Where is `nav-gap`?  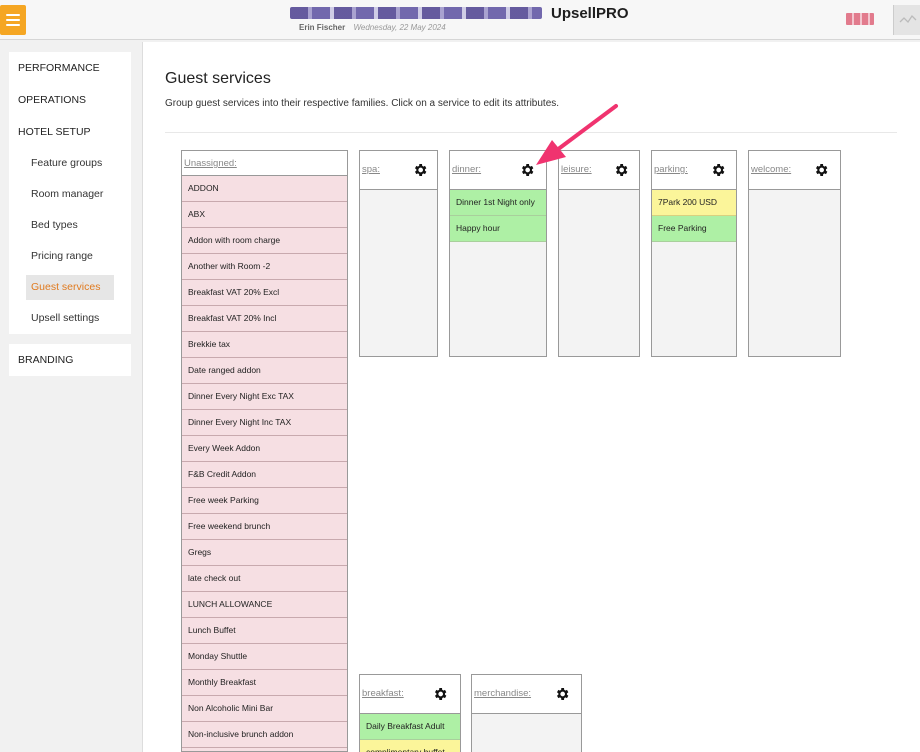
nav-gap is located at coordinates (70, 339).